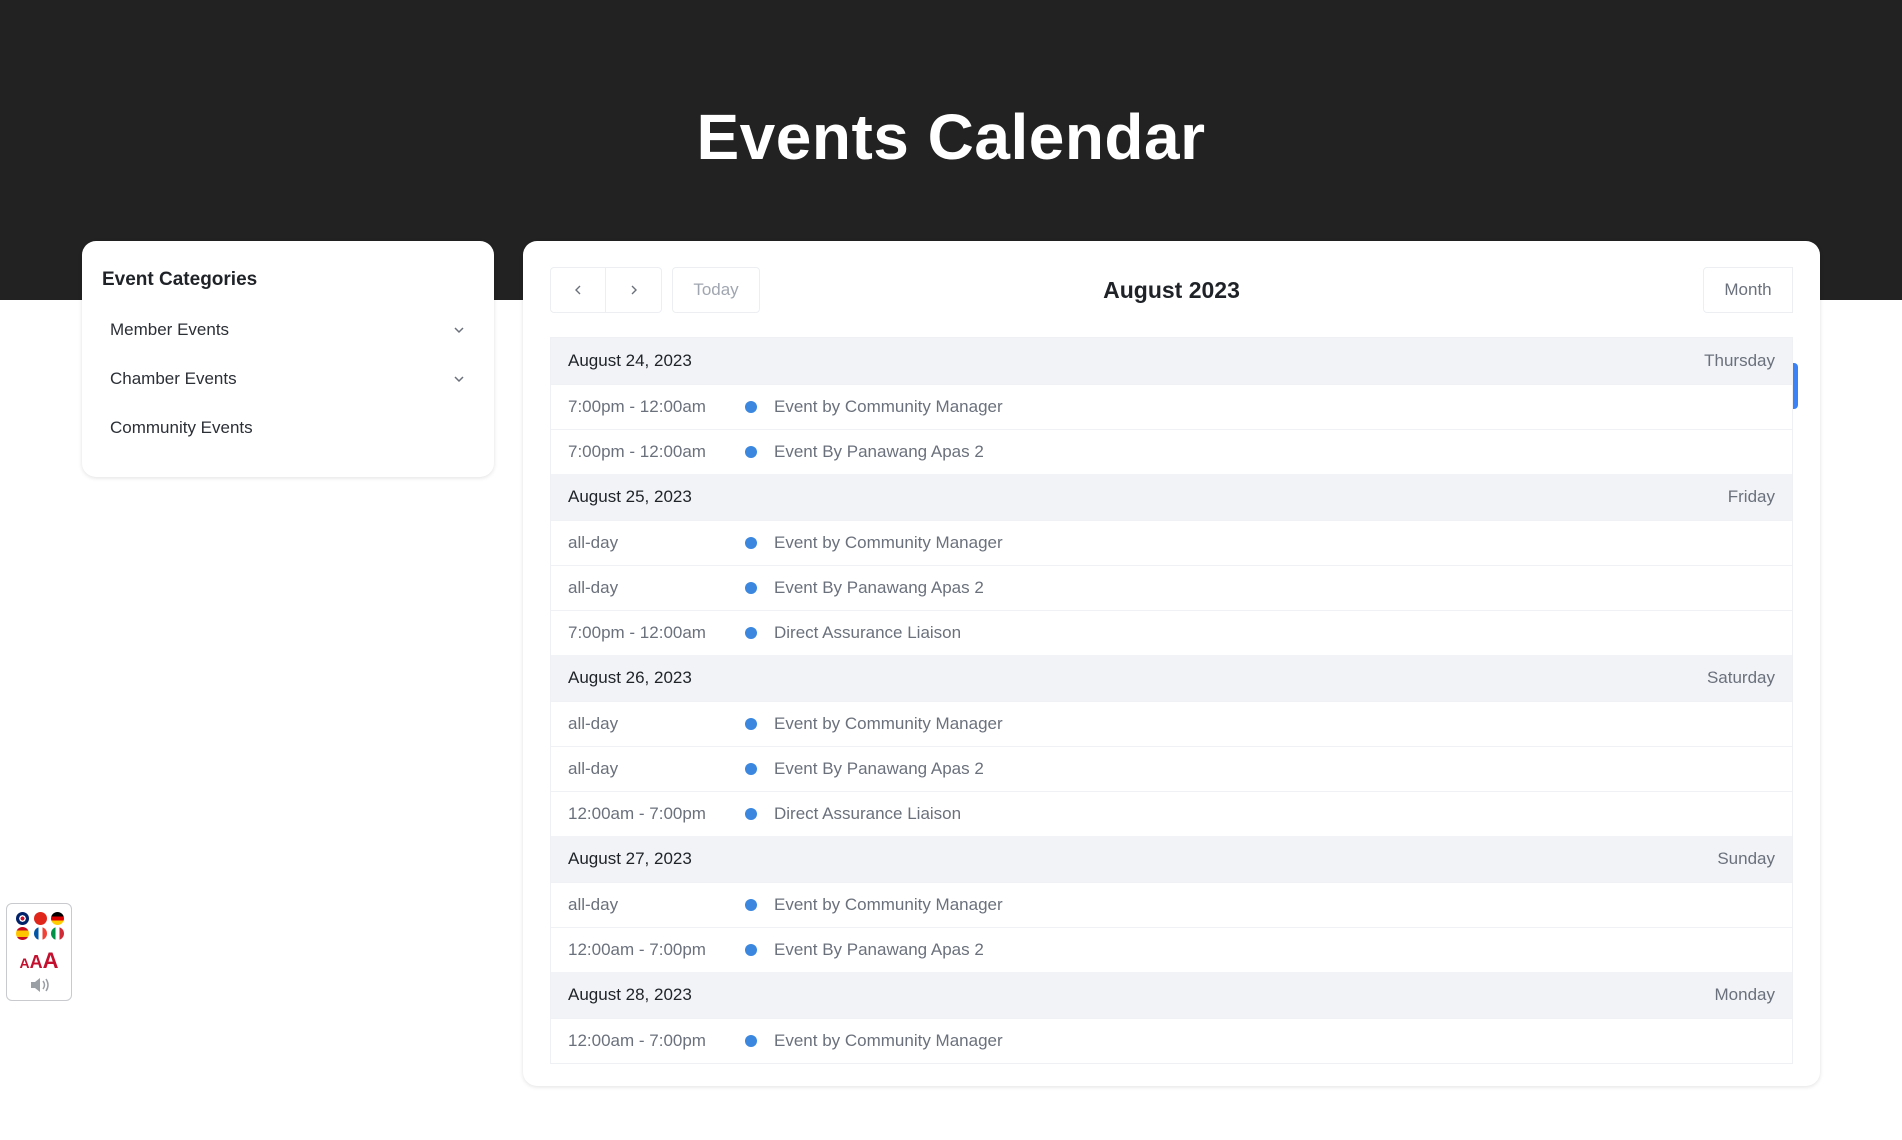 This screenshot has height=1140, width=1902. Describe the element at coordinates (1746, 859) in the screenshot. I see `day-weekday: Sunday` at that location.